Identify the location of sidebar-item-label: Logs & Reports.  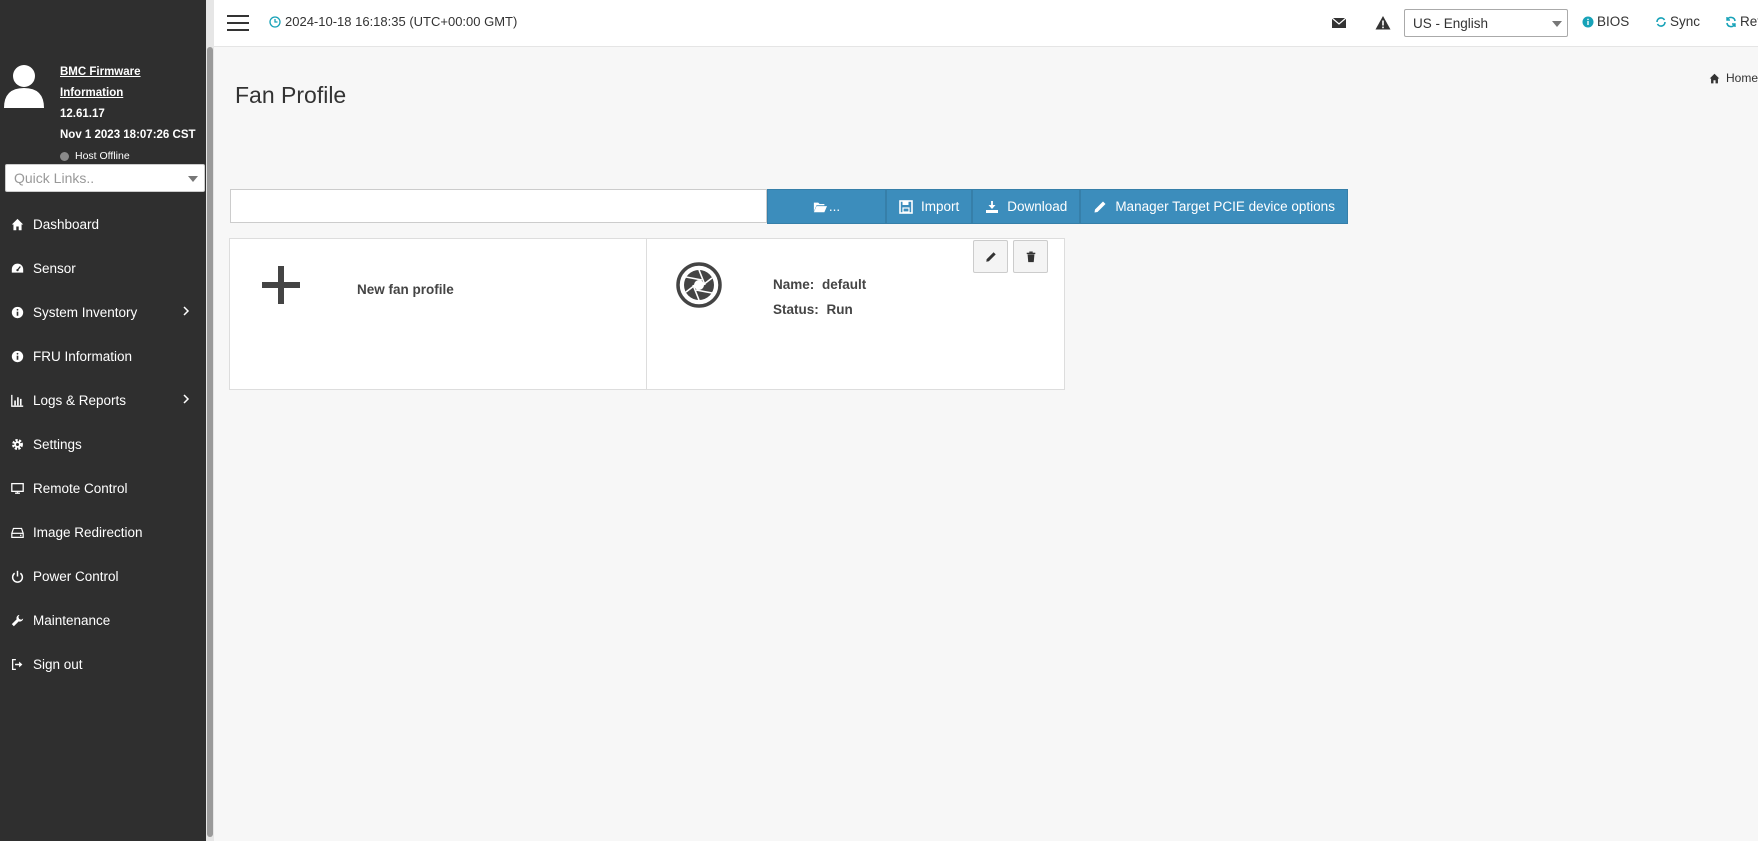
(80, 400).